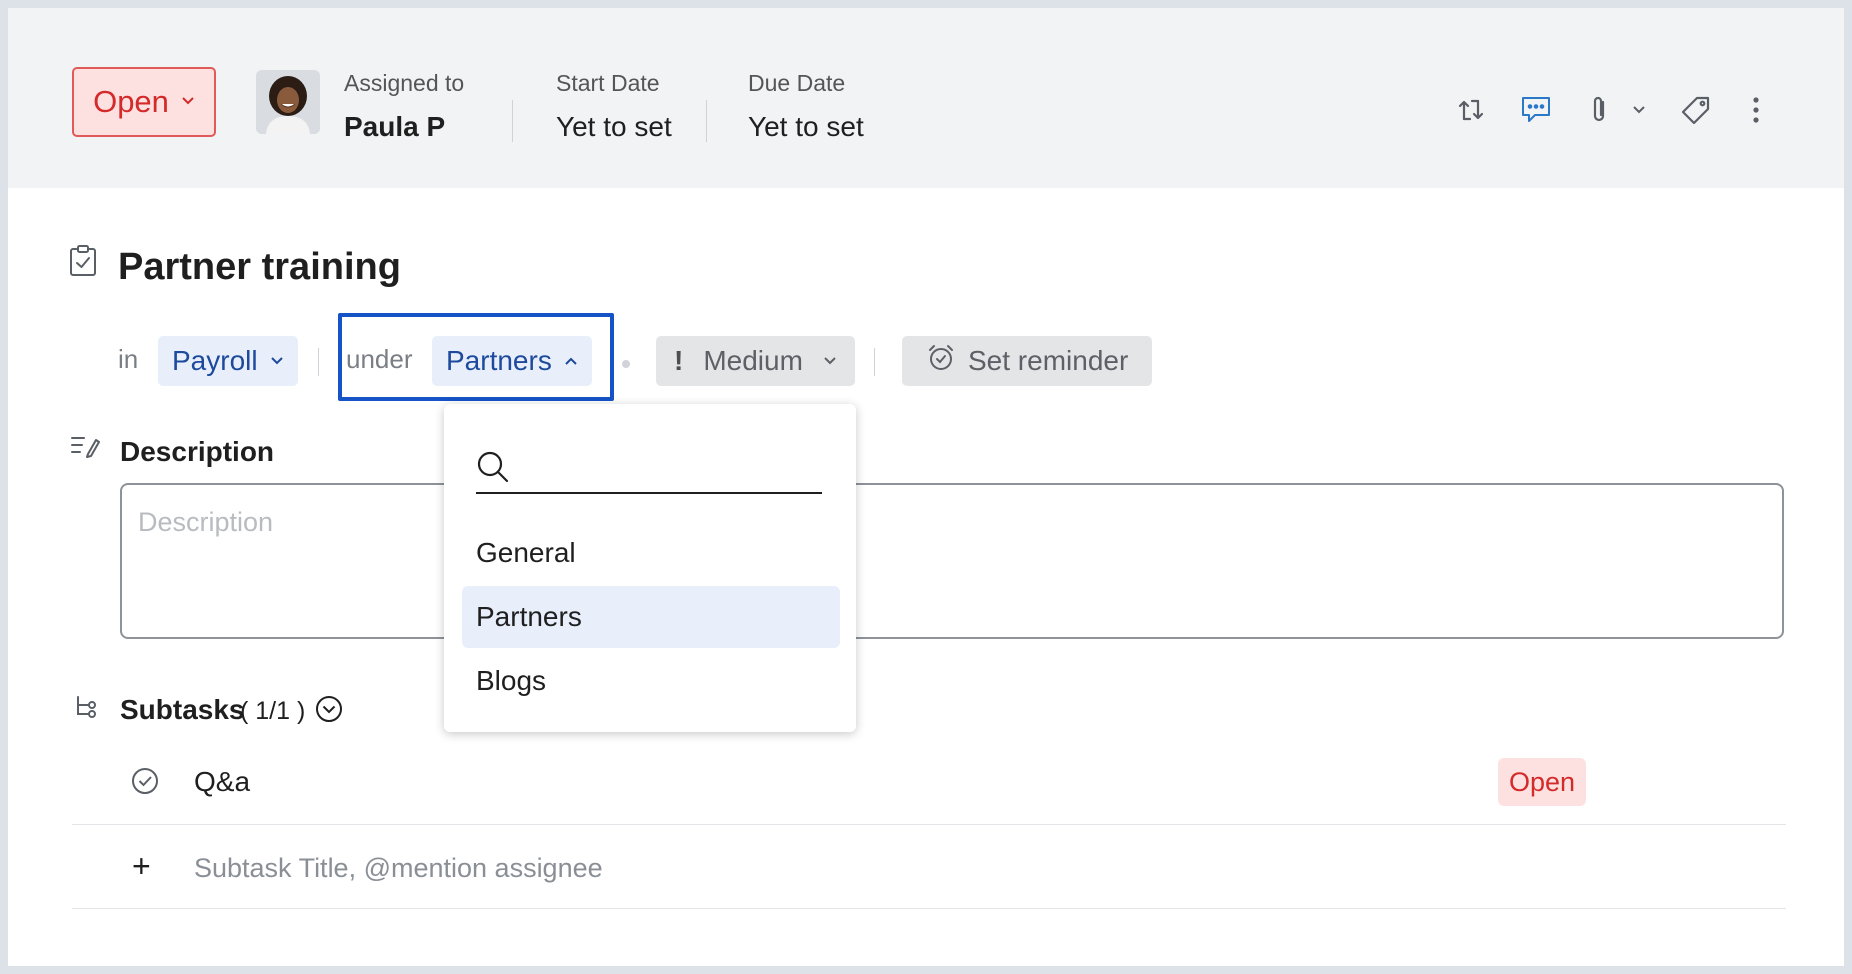  What do you see at coordinates (197, 451) in the screenshot?
I see `description-heading: Description` at bounding box center [197, 451].